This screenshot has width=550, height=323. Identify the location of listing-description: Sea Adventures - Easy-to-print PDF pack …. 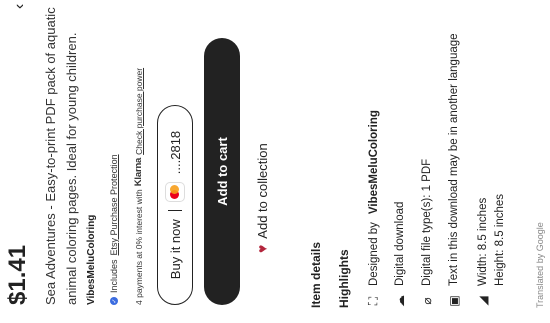
(61, 156).